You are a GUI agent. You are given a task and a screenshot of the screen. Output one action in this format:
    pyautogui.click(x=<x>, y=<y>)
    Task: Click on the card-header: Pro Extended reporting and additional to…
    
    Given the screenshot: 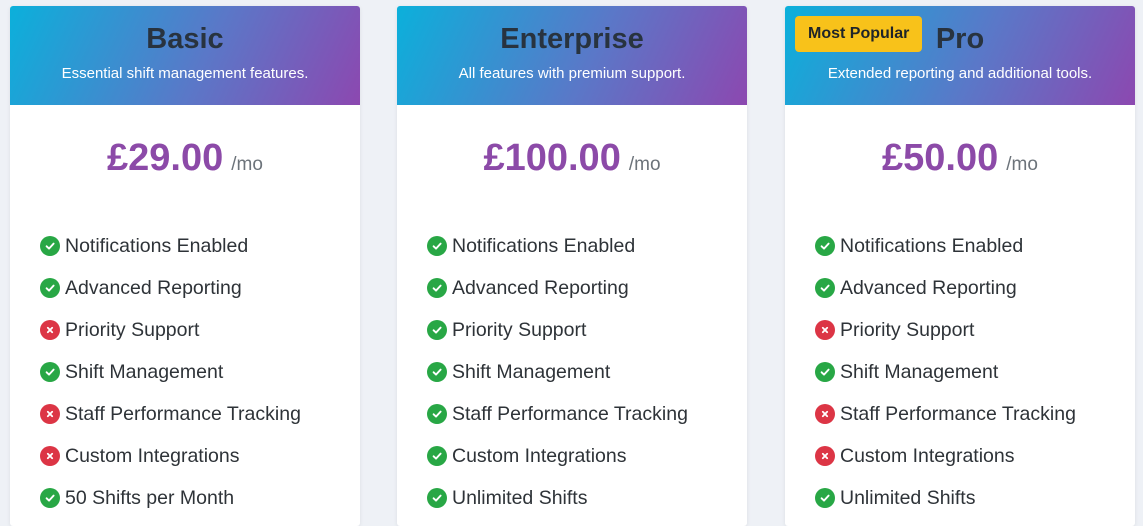 What is the action you would take?
    pyautogui.click(x=960, y=55)
    